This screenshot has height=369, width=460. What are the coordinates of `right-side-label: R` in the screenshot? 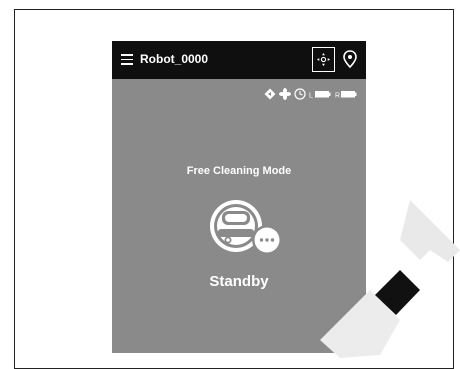 It's located at (337, 96).